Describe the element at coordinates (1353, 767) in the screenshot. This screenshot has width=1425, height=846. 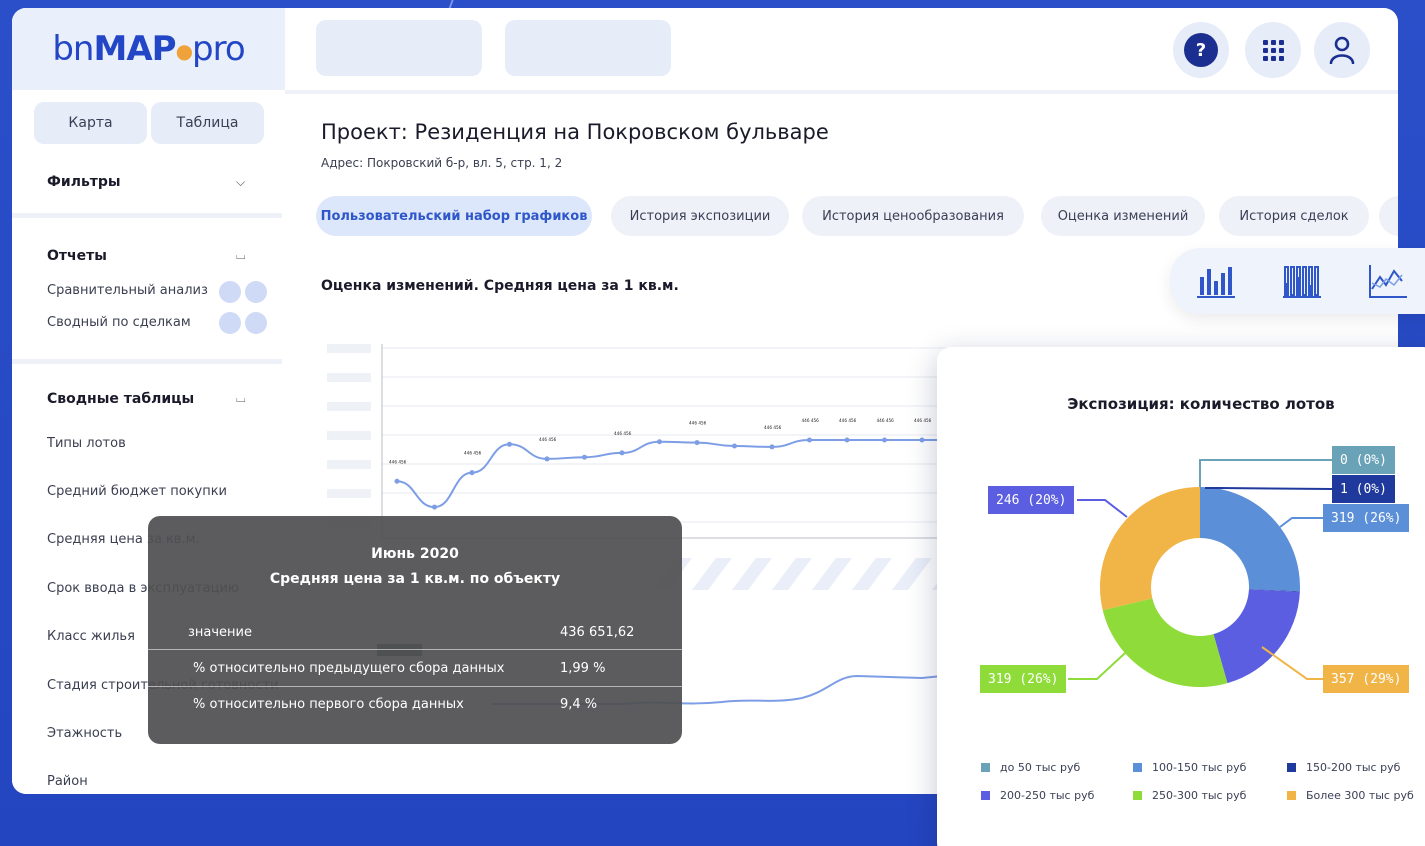
I see `legend-label: 150-200 тыс руб` at that location.